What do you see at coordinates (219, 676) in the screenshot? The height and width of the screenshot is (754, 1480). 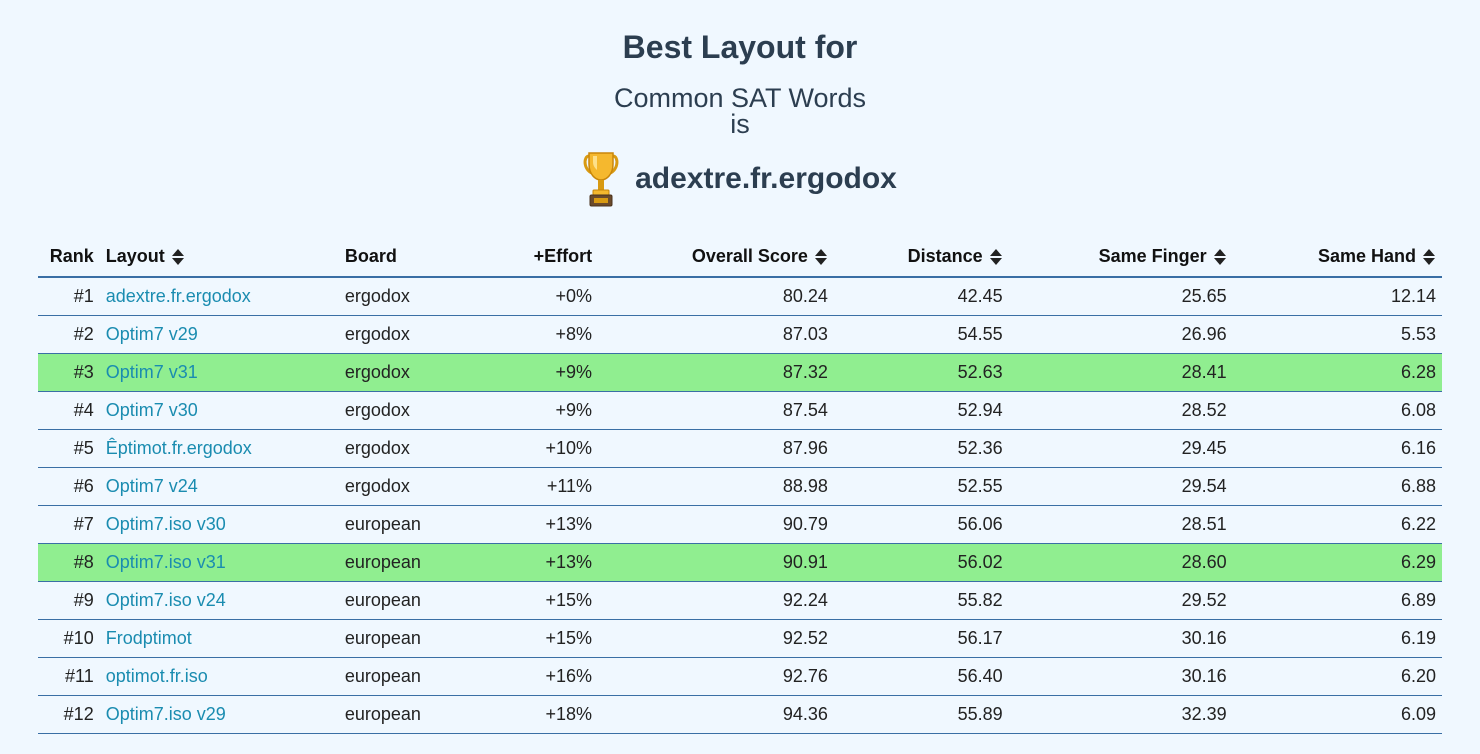 I see `layout-cell: optimot.fr.iso` at bounding box center [219, 676].